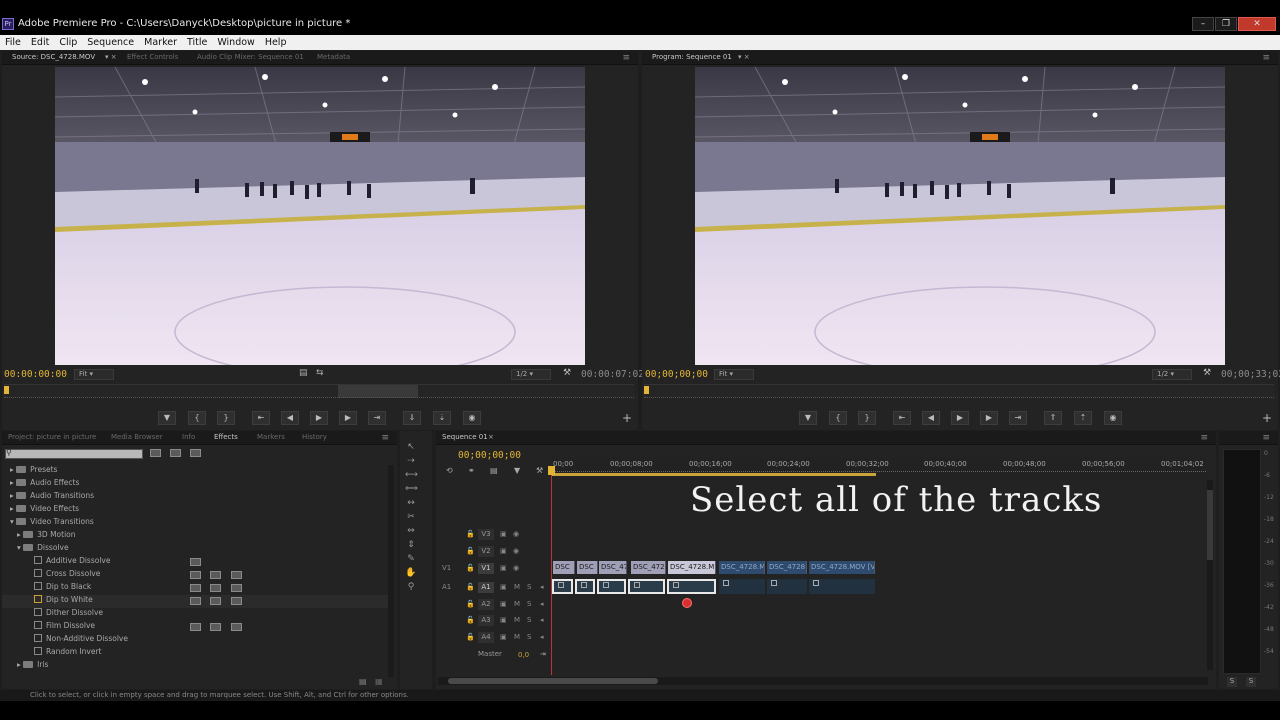 This screenshot has width=1280, height=720. What do you see at coordinates (646, 390) in the screenshot?
I see `program-playhead` at bounding box center [646, 390].